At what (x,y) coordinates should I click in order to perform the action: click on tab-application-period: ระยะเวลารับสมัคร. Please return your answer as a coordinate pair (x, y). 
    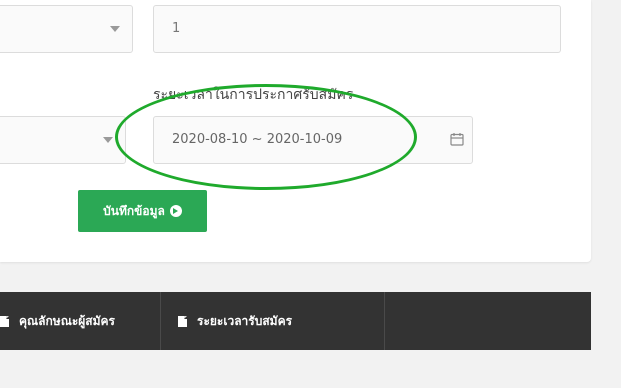
    Looking at the image, I should click on (273, 321).